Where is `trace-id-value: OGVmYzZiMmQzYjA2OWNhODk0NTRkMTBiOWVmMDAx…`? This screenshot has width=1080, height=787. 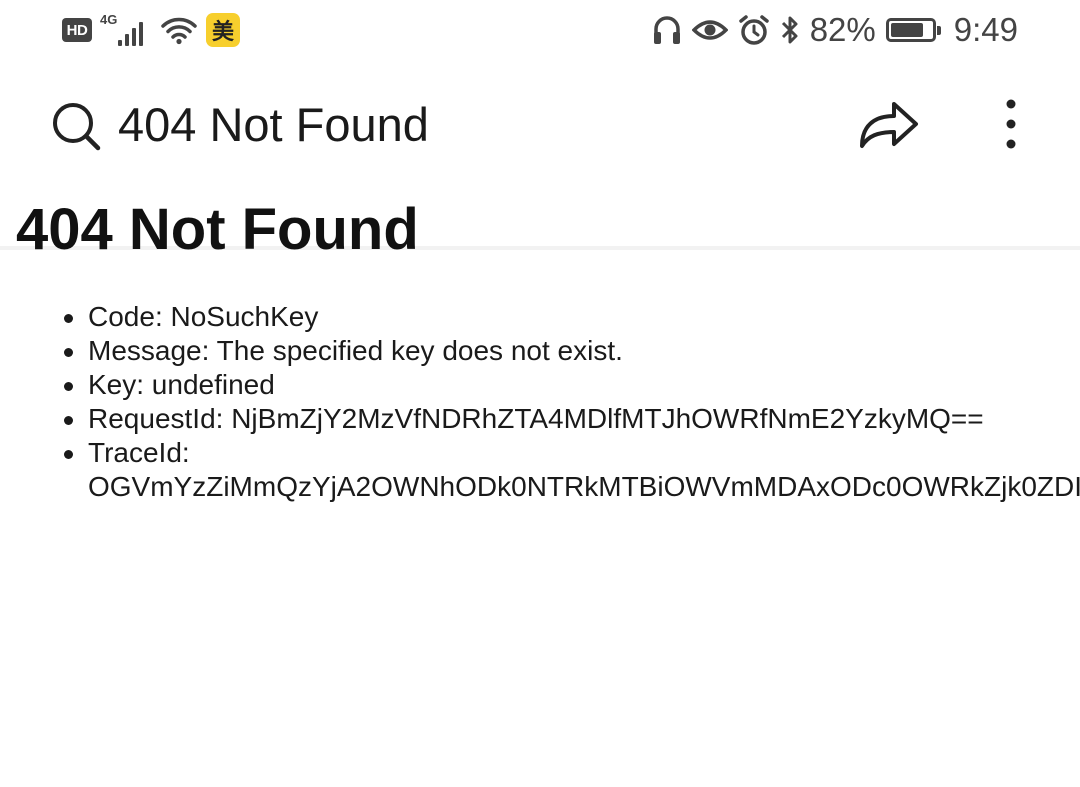 trace-id-value: OGVmYzZiMmQzYjA2OWNhODk0NTRkMTBiOWVmMDAx… is located at coordinates (584, 486).